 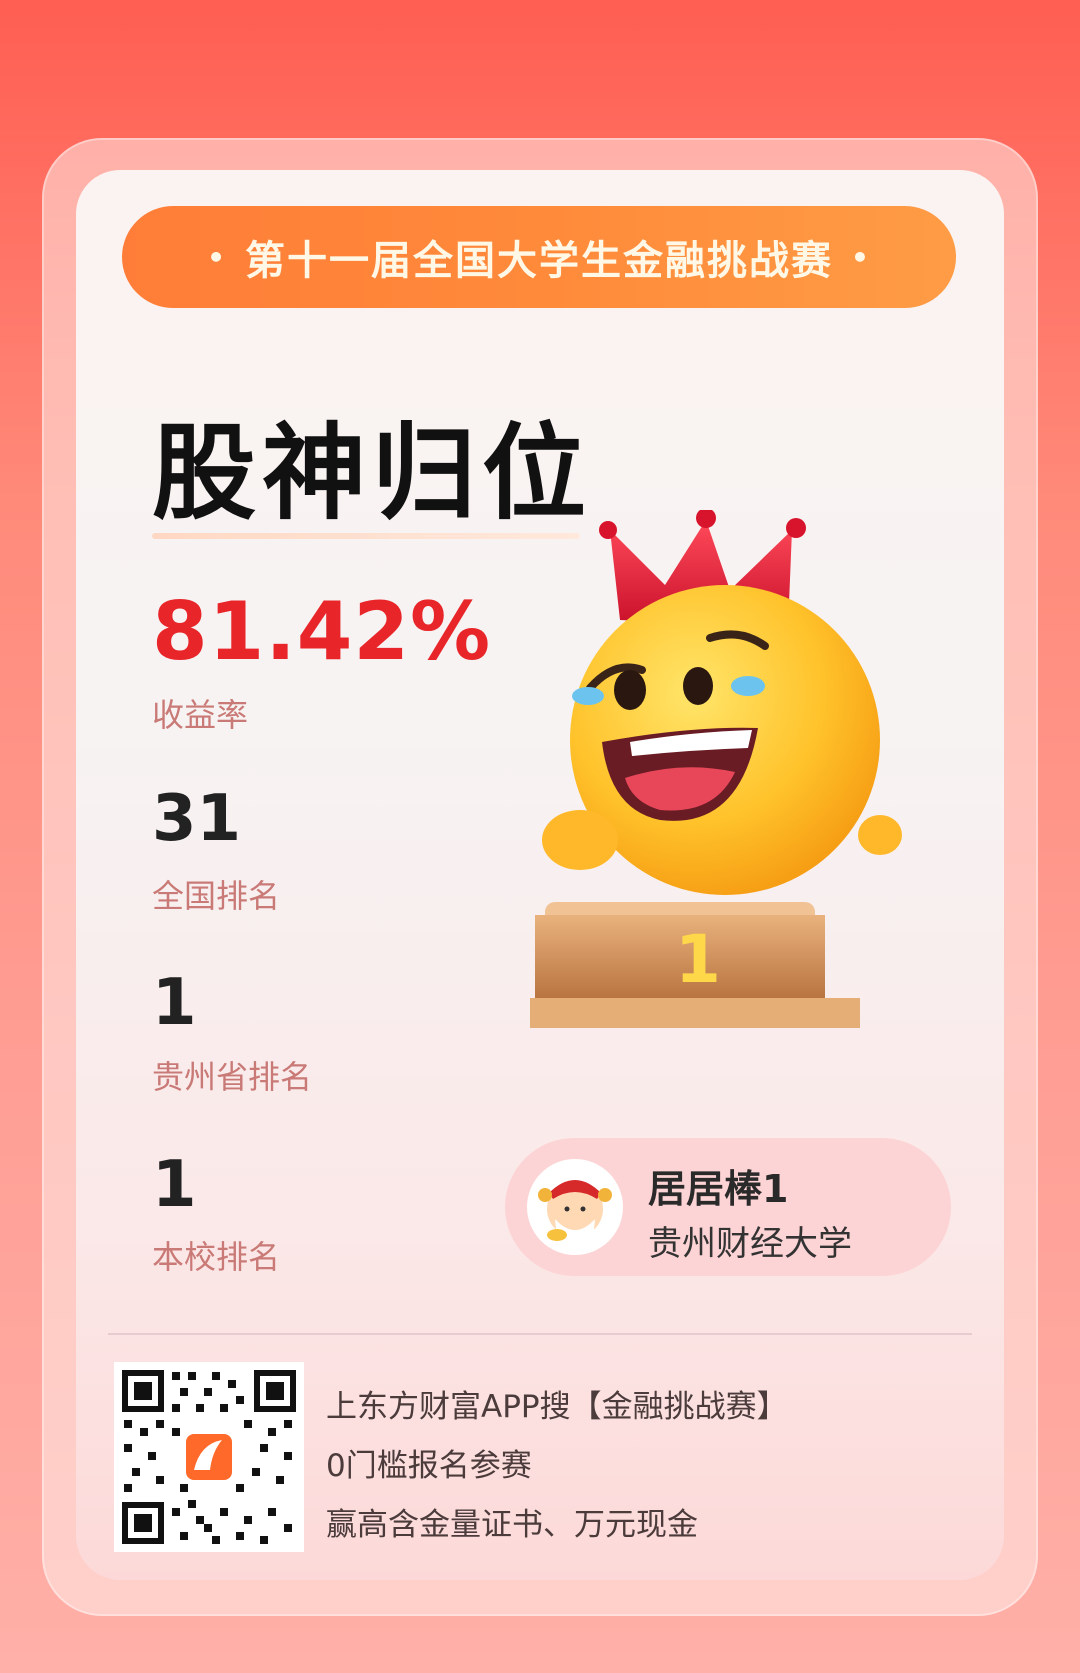 What do you see at coordinates (216, 1257) in the screenshot?
I see `school-rank-label: 本校排名` at bounding box center [216, 1257].